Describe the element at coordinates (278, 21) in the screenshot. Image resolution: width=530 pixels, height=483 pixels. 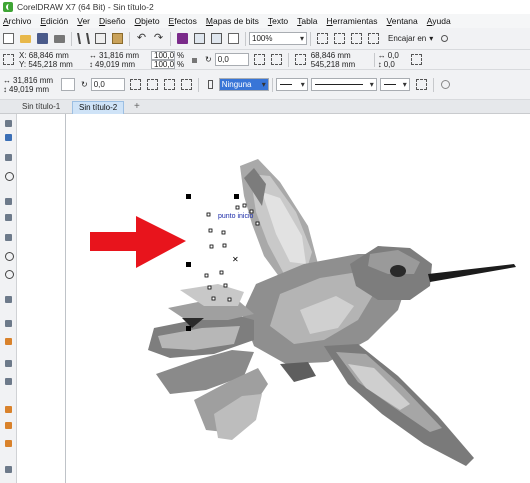
I see `menu-texto: Texto` at that location.